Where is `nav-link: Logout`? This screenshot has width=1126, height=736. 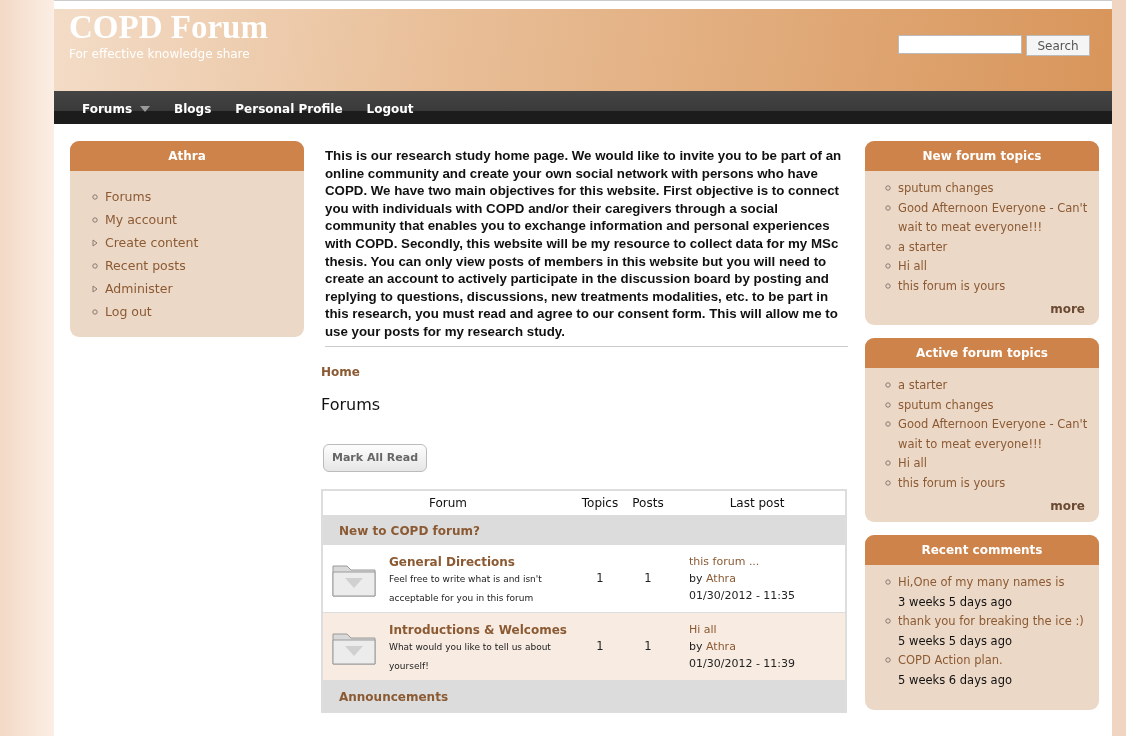 nav-link: Logout is located at coordinates (390, 108).